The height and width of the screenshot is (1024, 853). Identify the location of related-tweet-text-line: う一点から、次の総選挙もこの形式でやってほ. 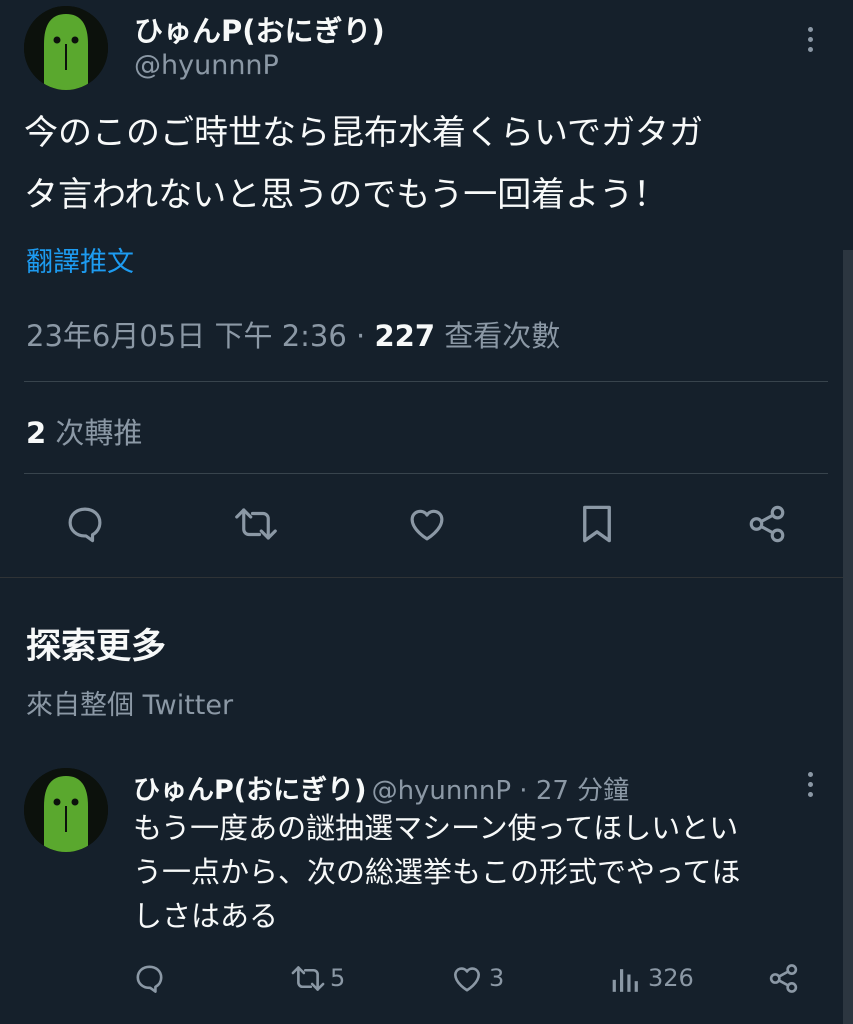
(437, 872).